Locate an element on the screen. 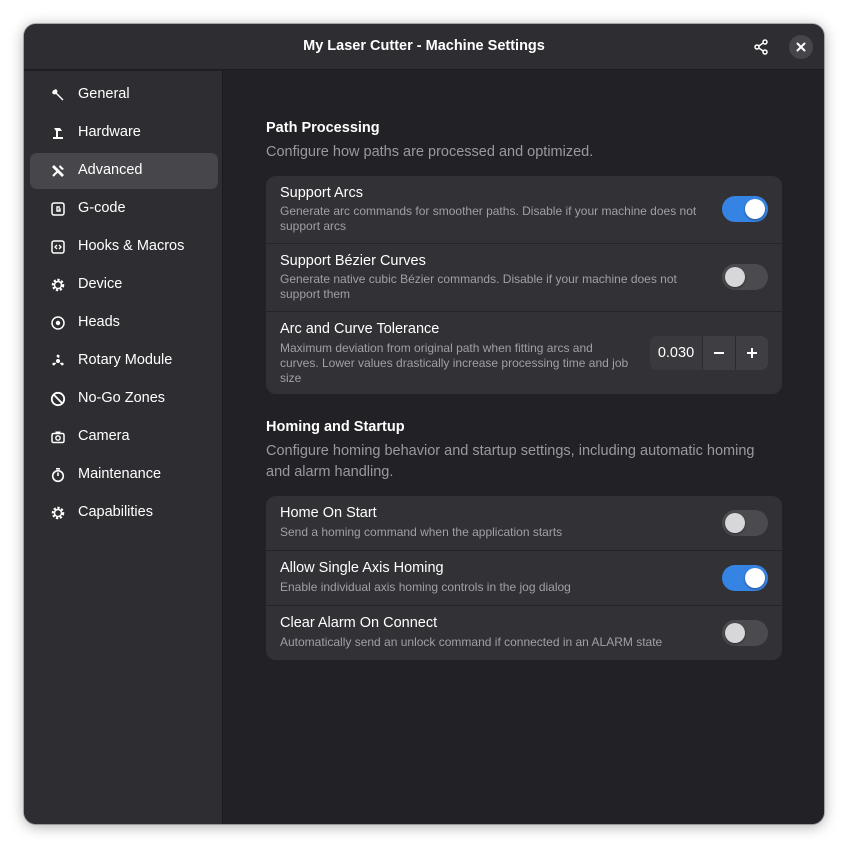  tolerance-value: 0.030 is located at coordinates (676, 353).